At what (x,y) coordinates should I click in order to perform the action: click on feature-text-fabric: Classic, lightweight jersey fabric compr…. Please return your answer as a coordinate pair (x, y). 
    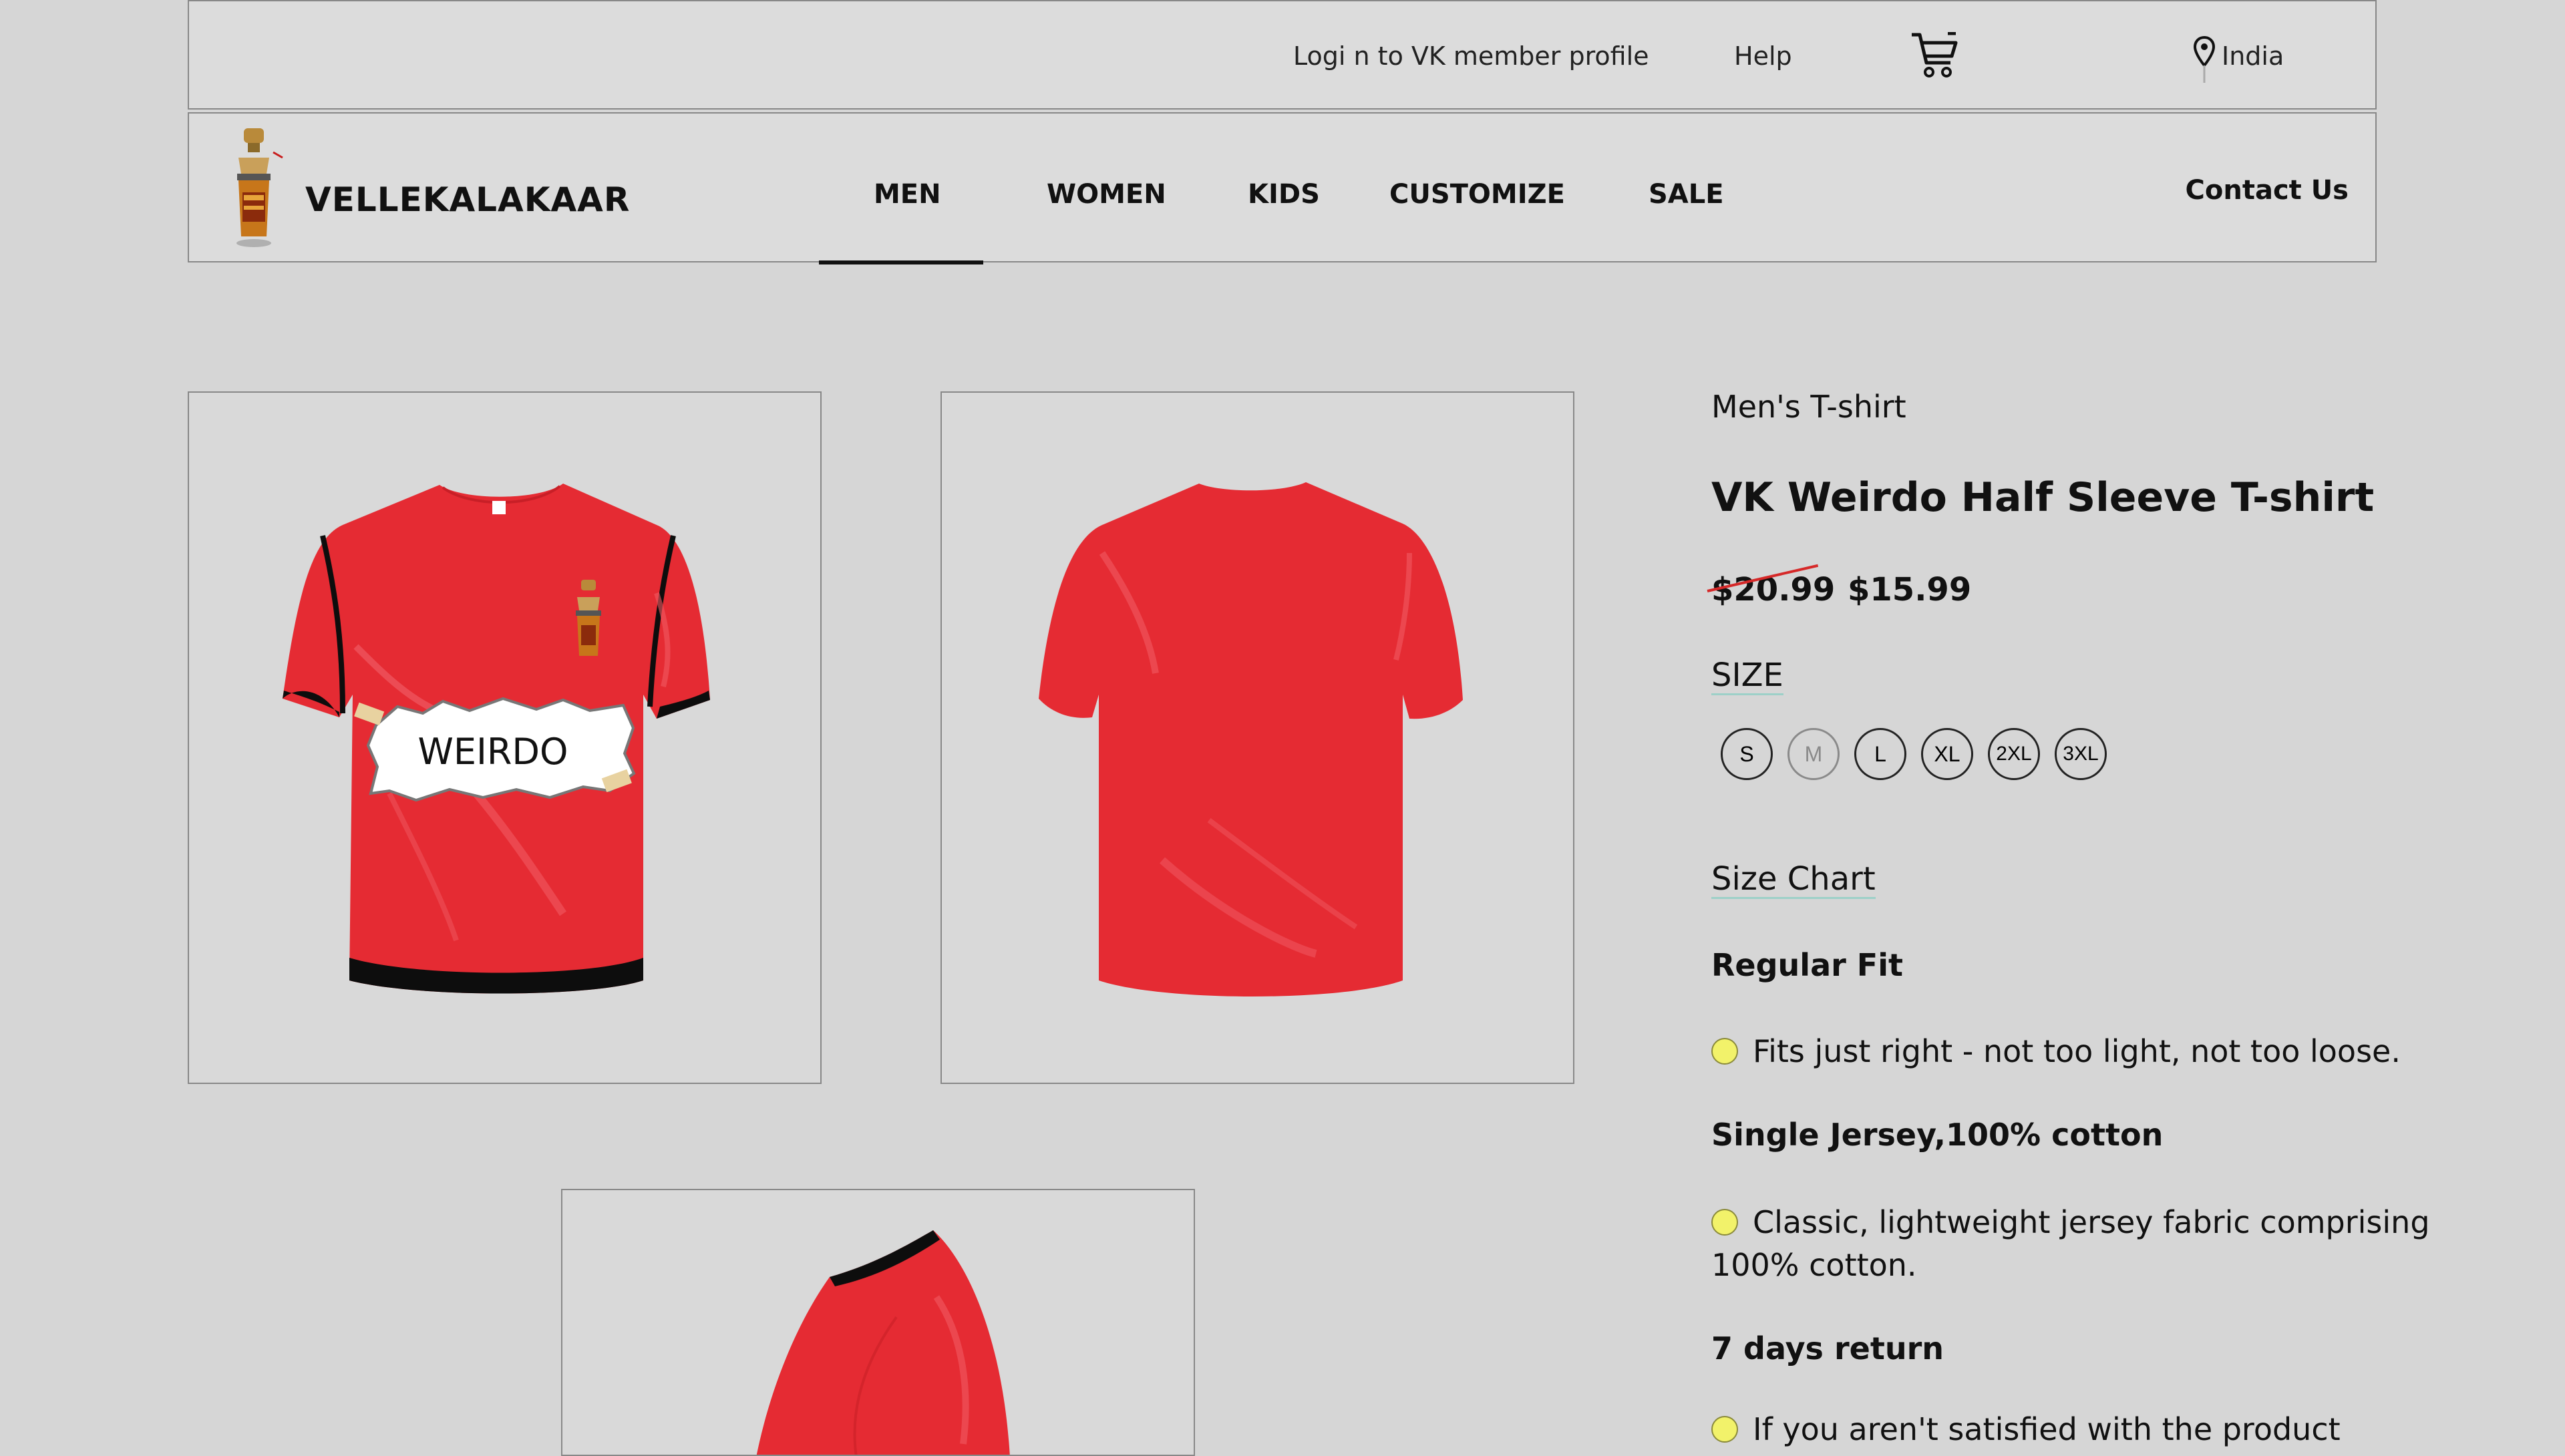
    Looking at the image, I should click on (2112, 1243).